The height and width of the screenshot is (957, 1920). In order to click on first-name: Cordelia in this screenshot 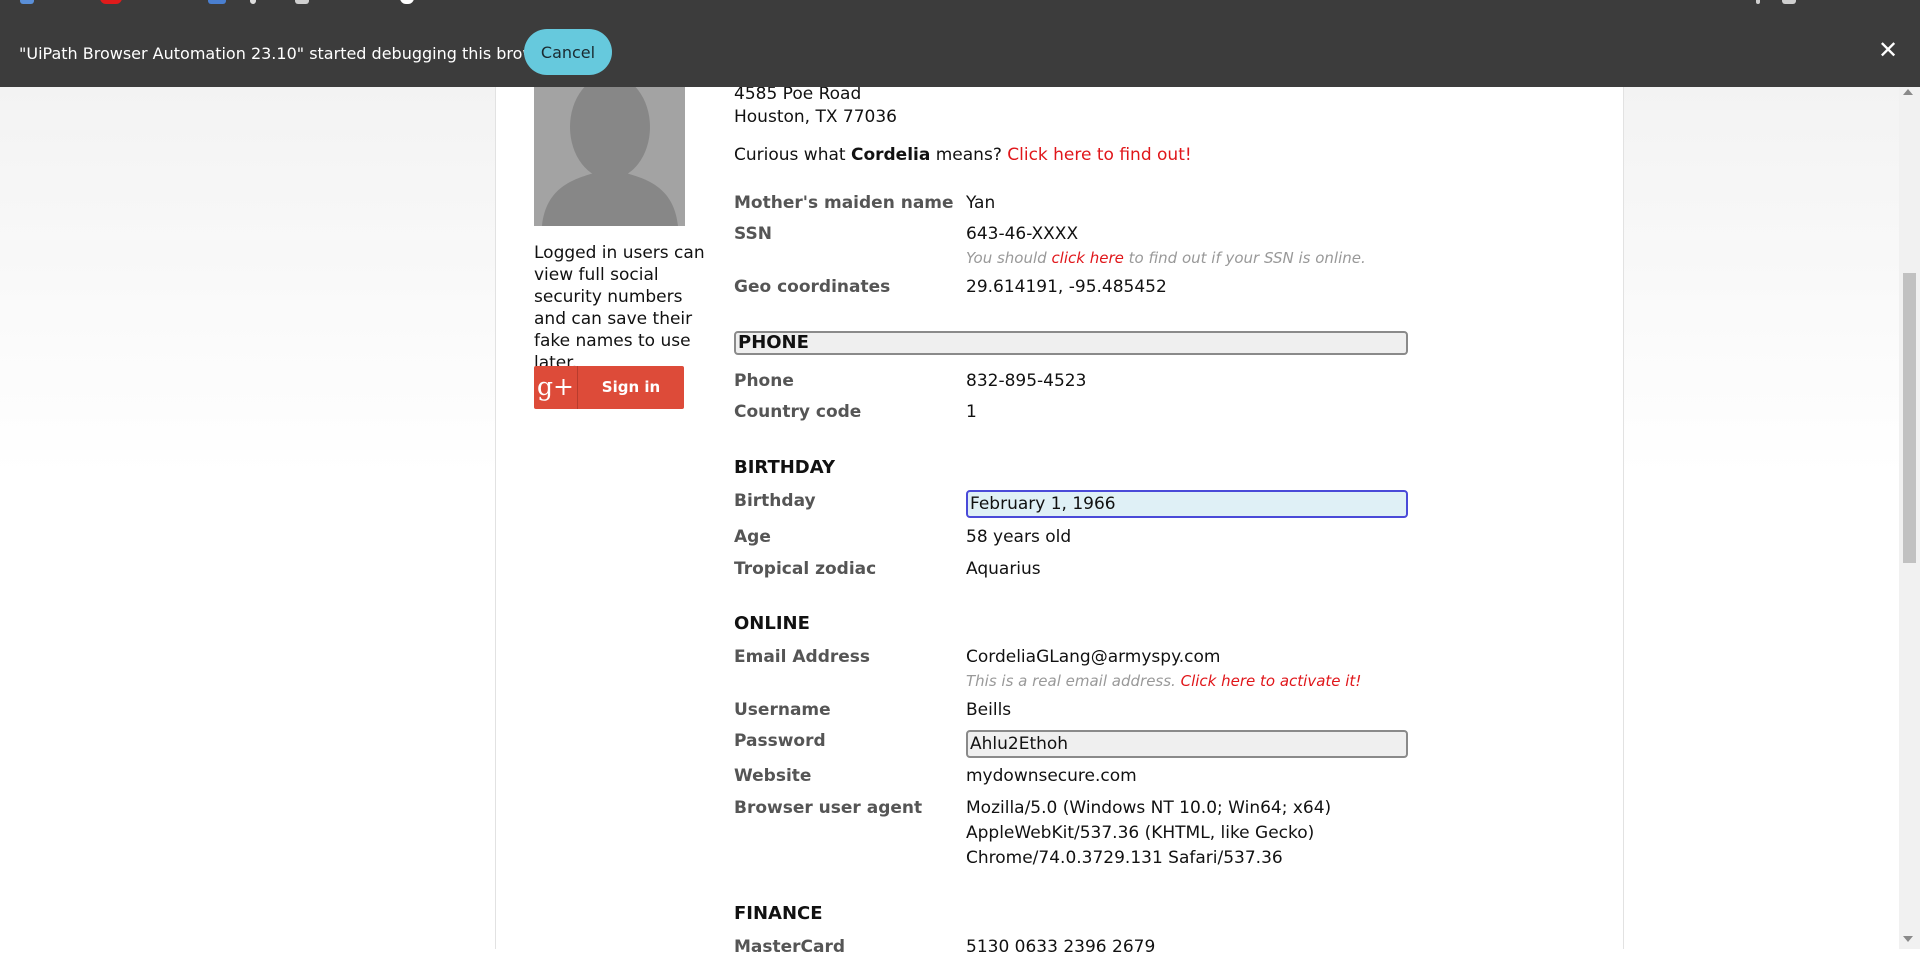, I will do `click(890, 155)`.